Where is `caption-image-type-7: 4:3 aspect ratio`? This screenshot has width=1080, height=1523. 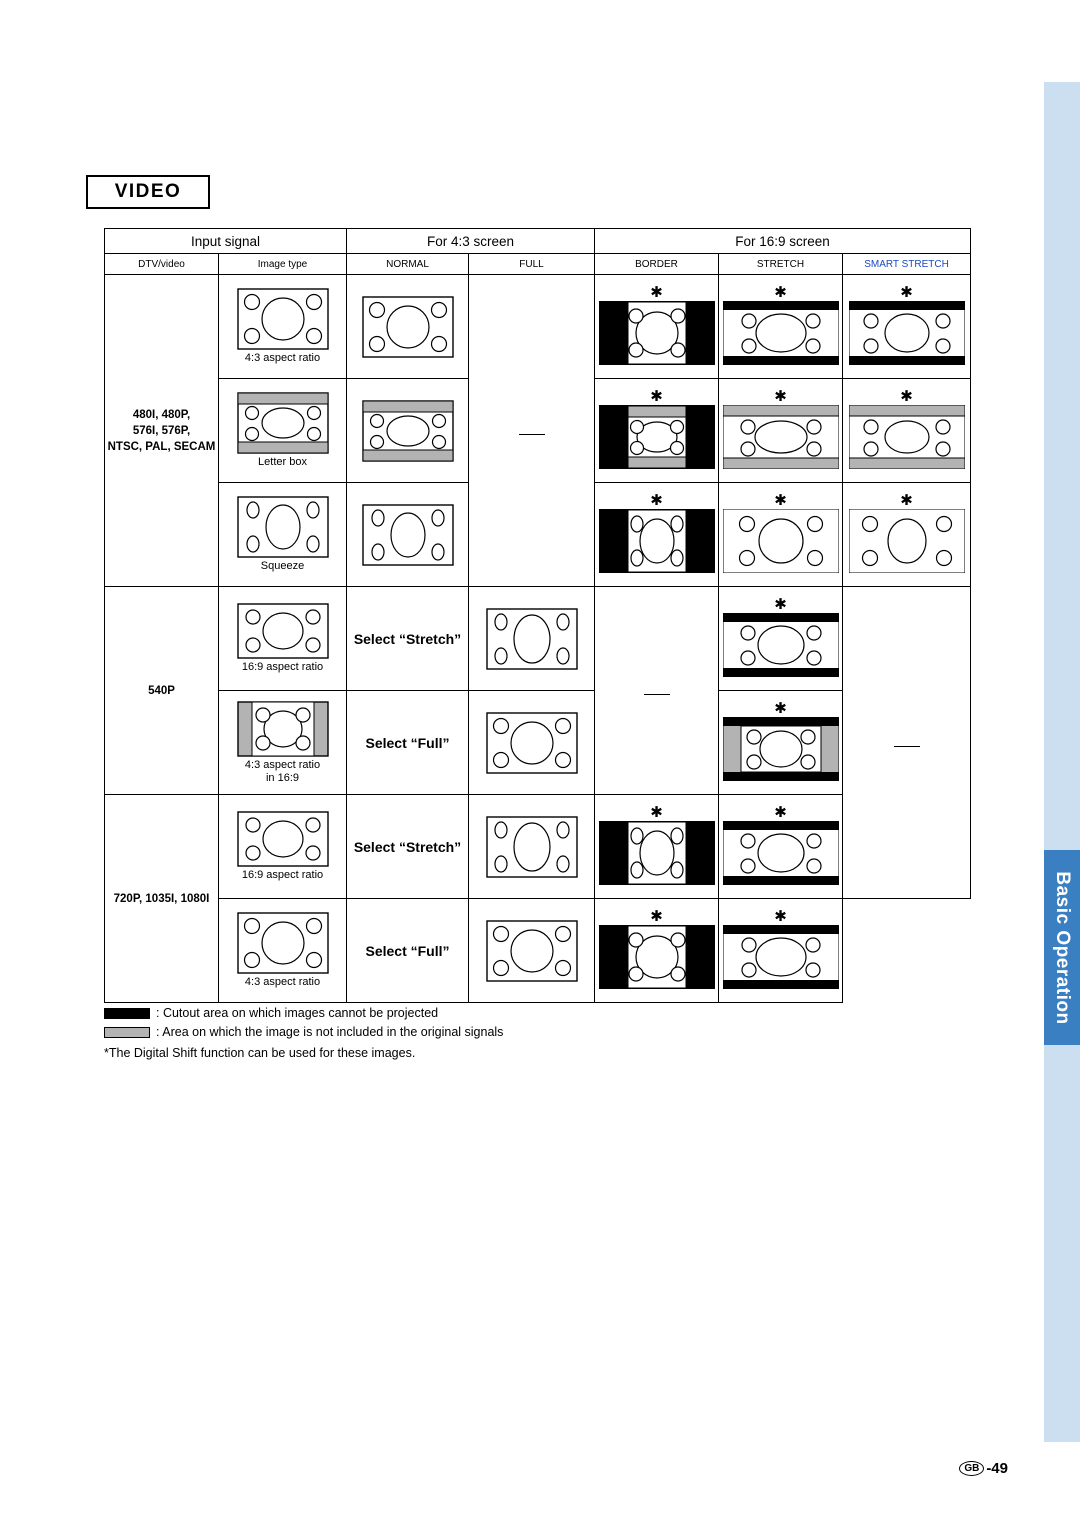 caption-image-type-7: 4:3 aspect ratio is located at coordinates (282, 982).